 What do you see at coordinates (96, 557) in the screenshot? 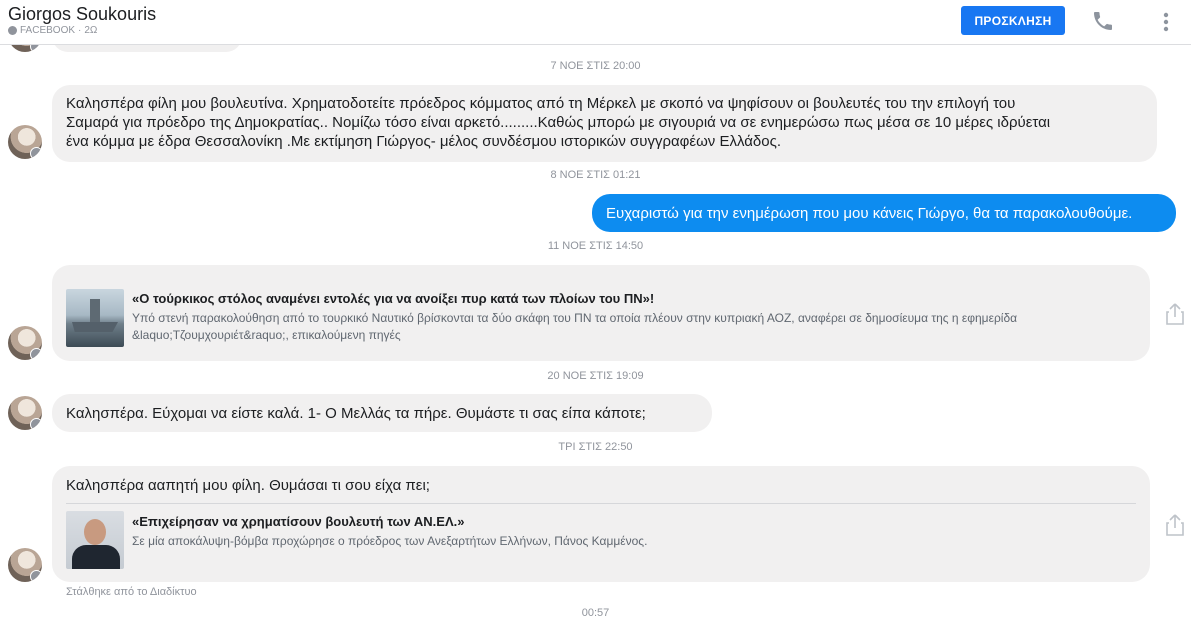
I see `photo-suit` at bounding box center [96, 557].